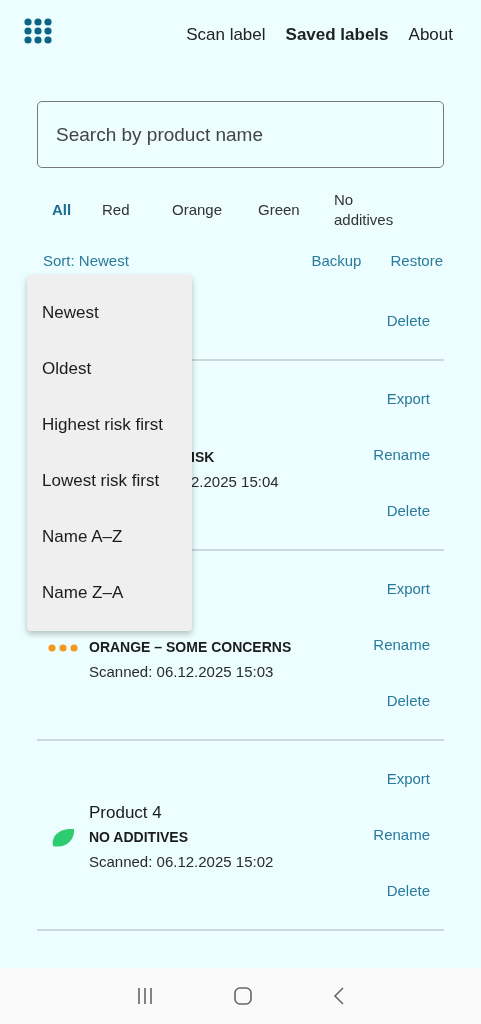 This screenshot has height=1024, width=481. What do you see at coordinates (125, 813) in the screenshot?
I see `product-name: Product 4` at bounding box center [125, 813].